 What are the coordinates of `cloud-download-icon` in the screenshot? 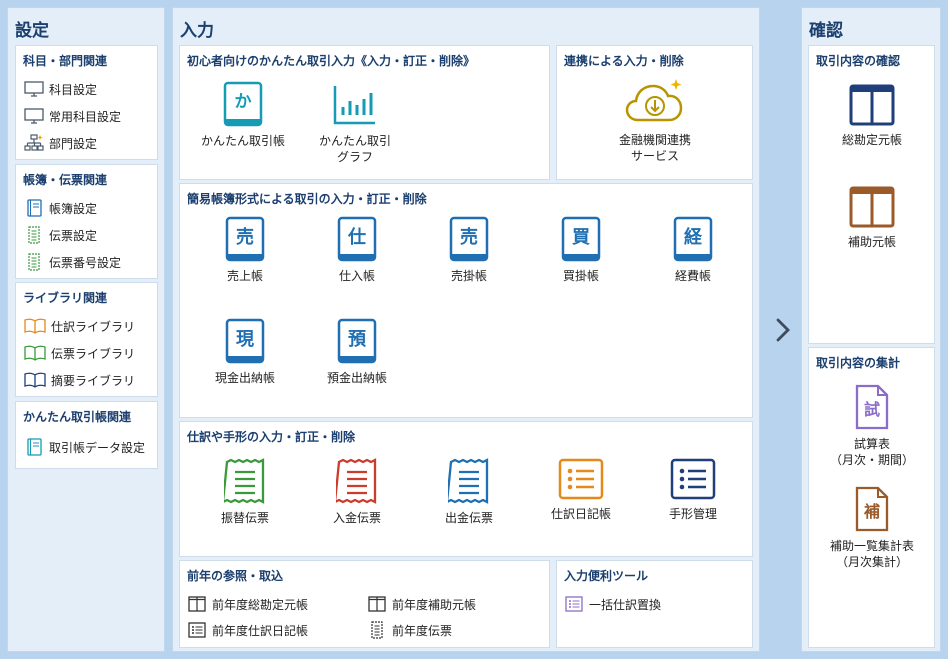 It's located at (654, 100).